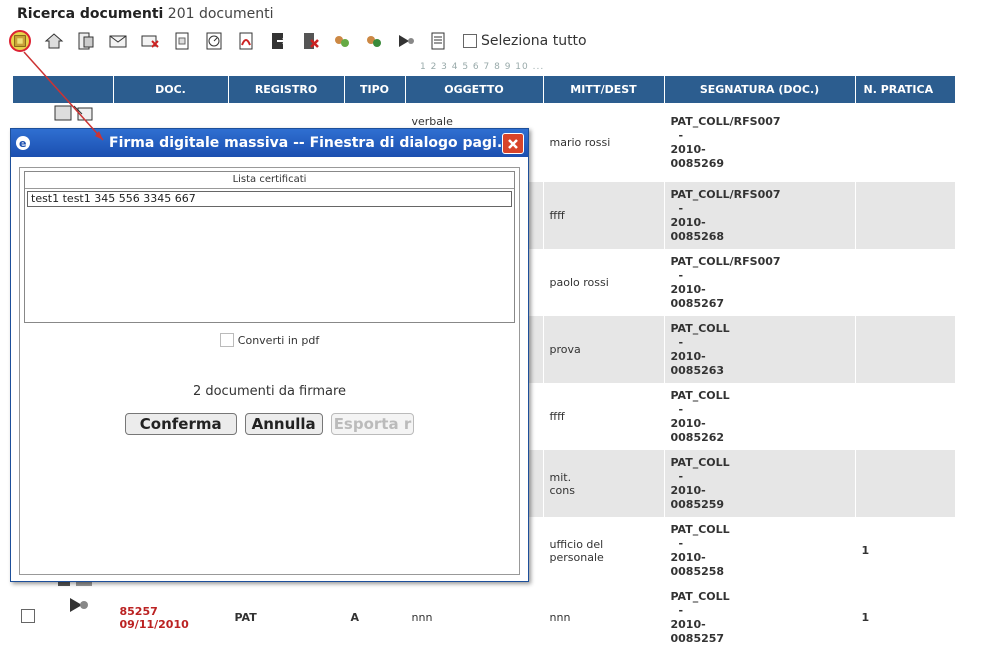  I want to click on edit-icon, so click(76, 114).